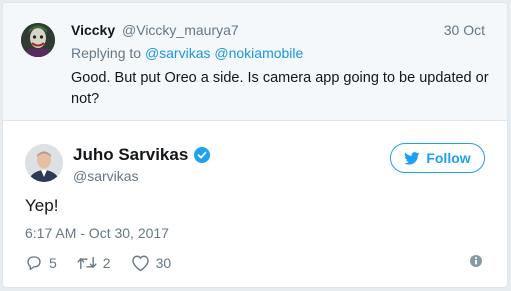 Image resolution: width=511 pixels, height=291 pixels. I want to click on like-action: 30, so click(151, 263).